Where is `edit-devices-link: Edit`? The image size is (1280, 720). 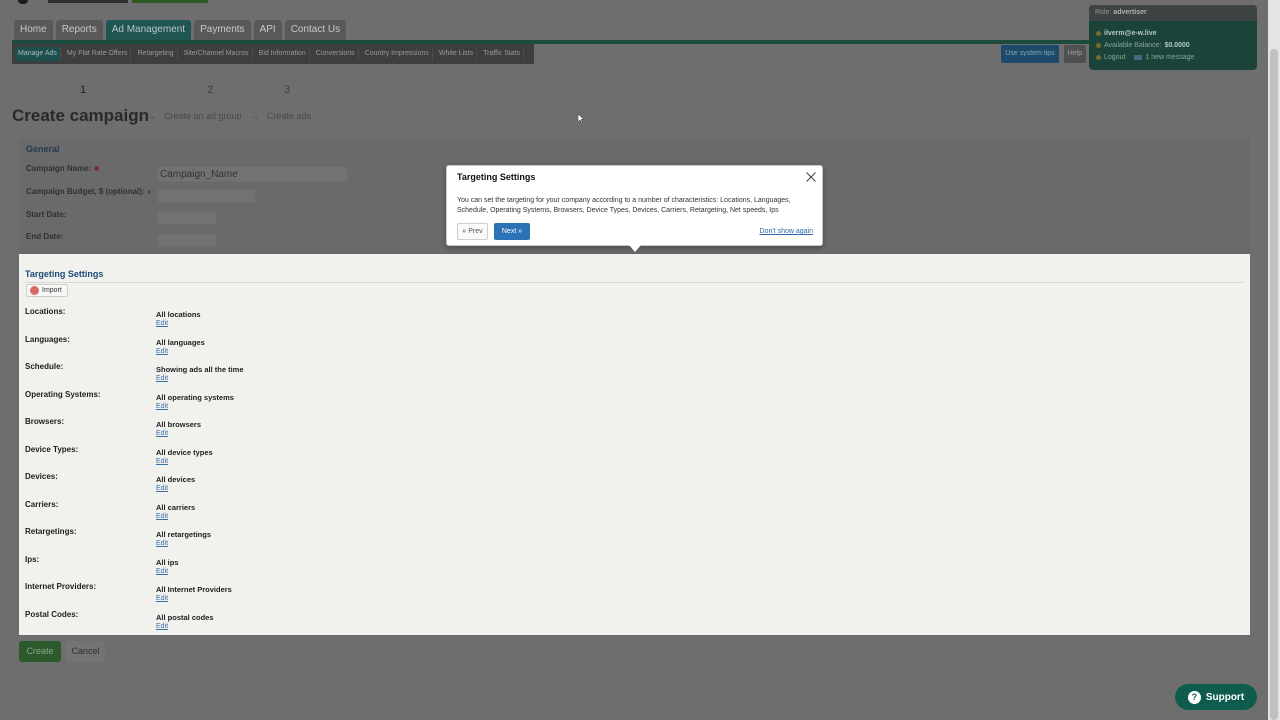
edit-devices-link: Edit is located at coordinates (162, 488).